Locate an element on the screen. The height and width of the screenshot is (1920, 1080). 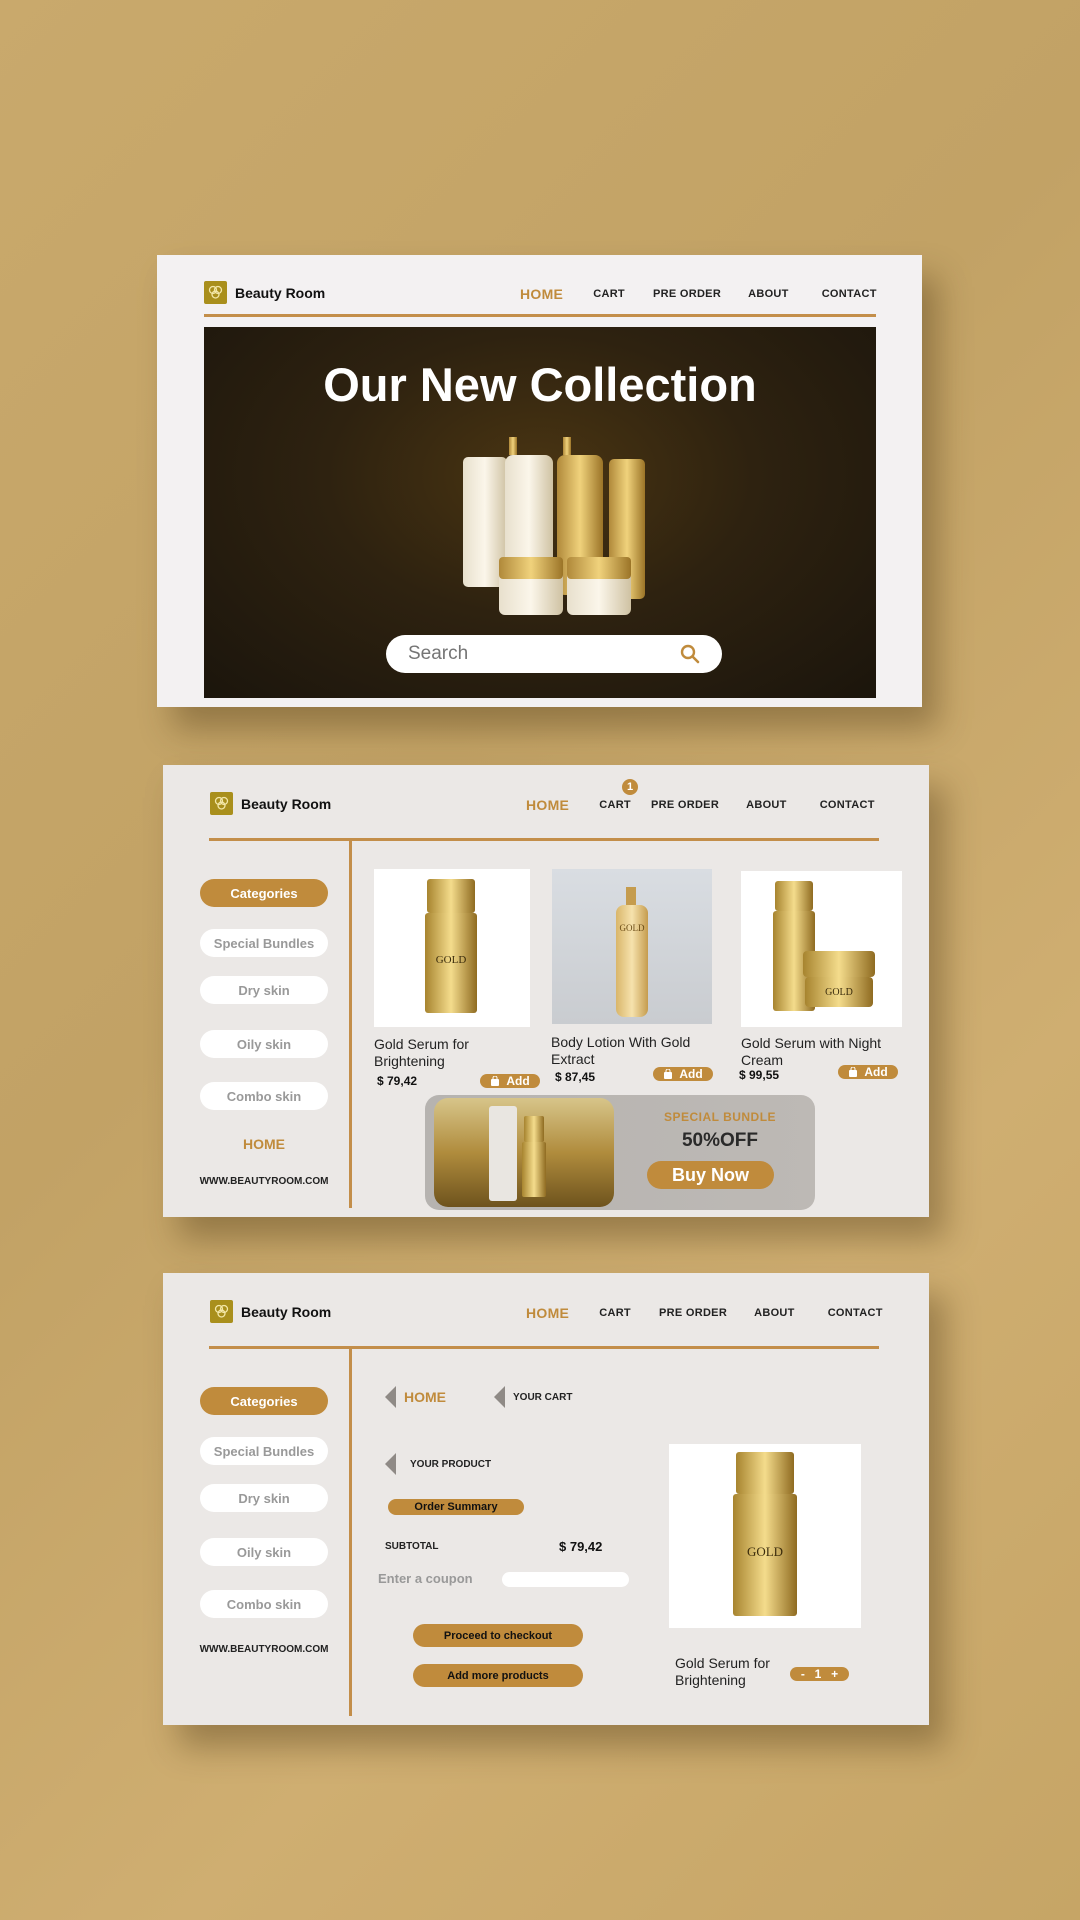
product-name: Gold Serum for Brightening is located at coordinates (421, 1053).